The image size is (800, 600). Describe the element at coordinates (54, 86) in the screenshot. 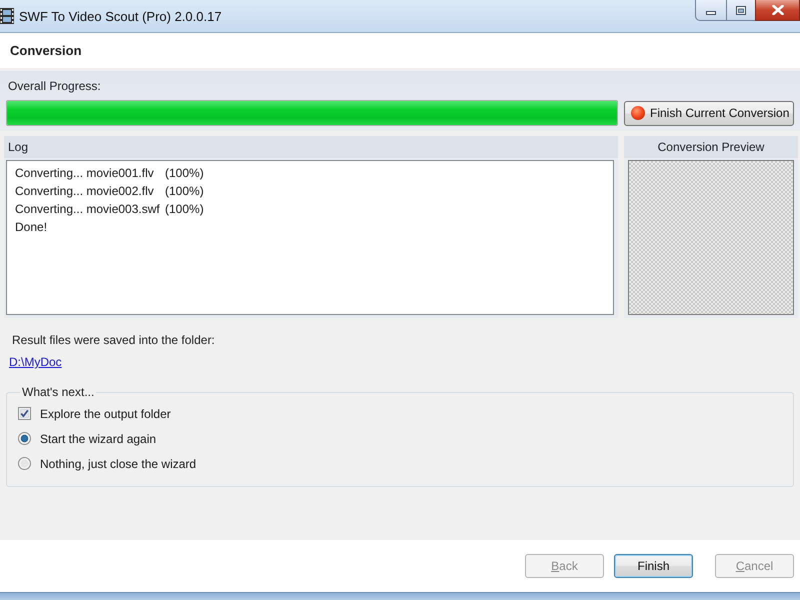

I see `progress-label: Overall Progress:` at that location.